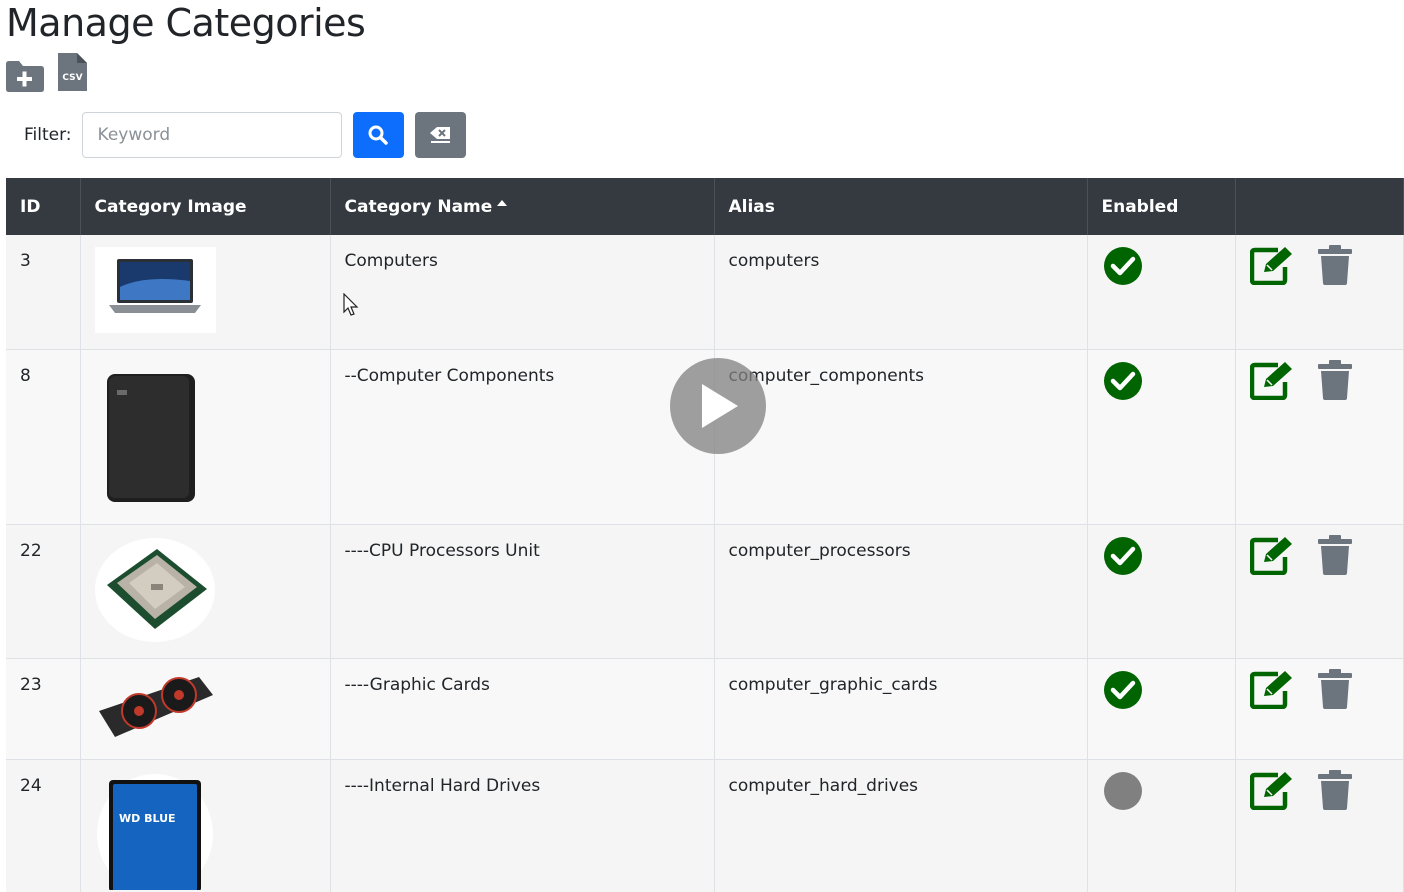 The width and height of the screenshot is (1404, 892). Describe the element at coordinates (522, 437) in the screenshot. I see `cell-name: --Computer Components` at that location.